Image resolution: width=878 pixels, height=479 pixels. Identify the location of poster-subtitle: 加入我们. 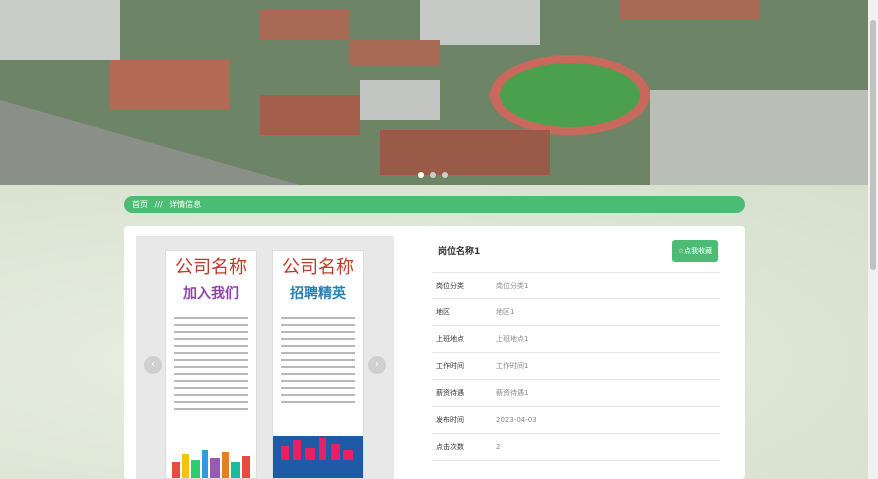
(211, 294).